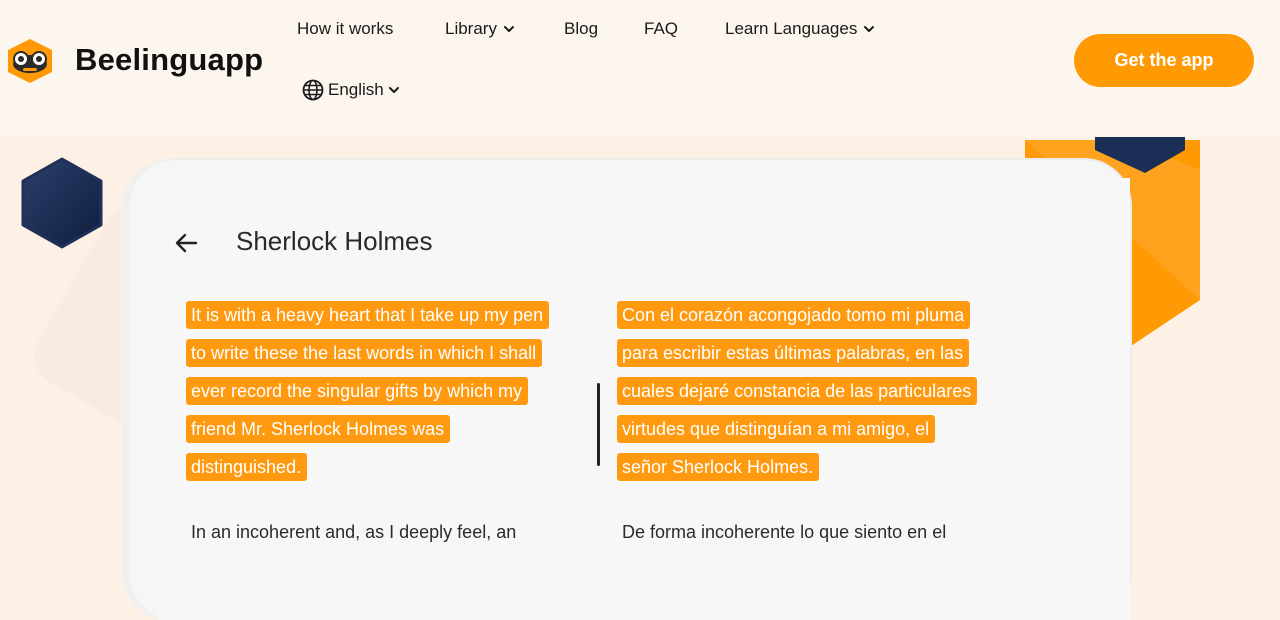 The height and width of the screenshot is (620, 1280). Describe the element at coordinates (776, 429) in the screenshot. I see `highlighted-translation-line: virtudes que distinguían a mi amigo, el` at that location.